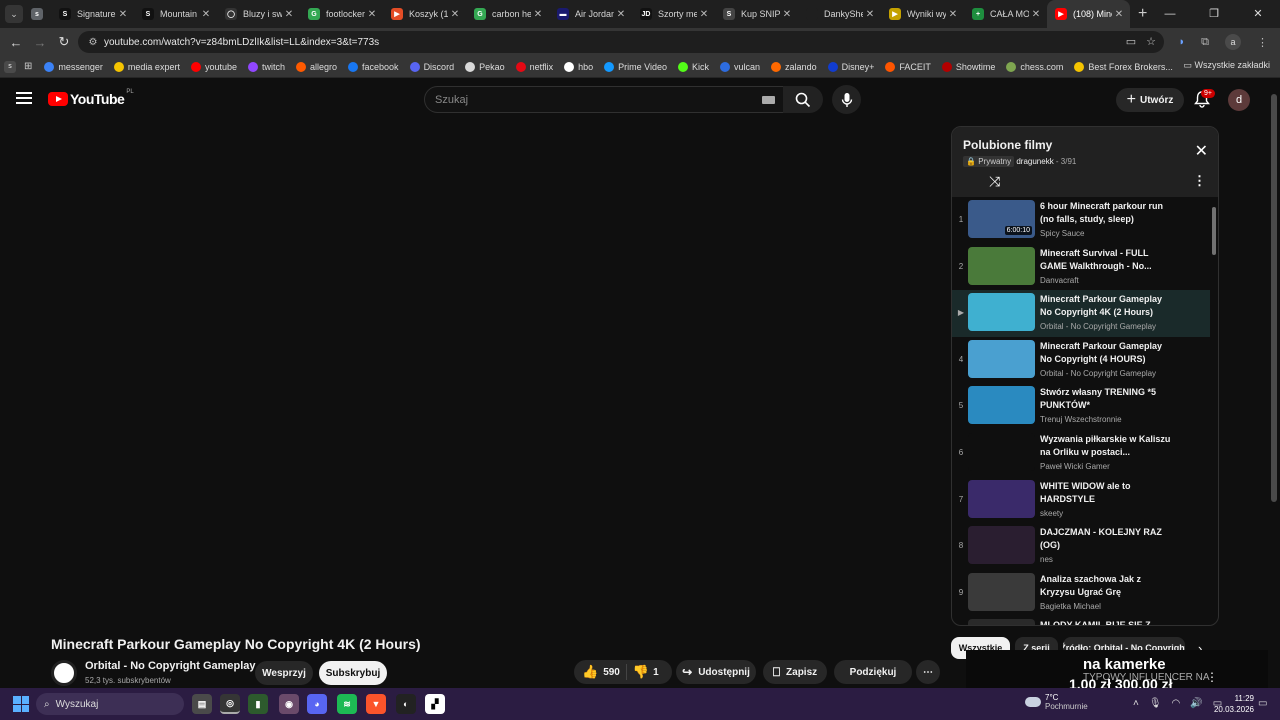  I want to click on browser-tab: S Mountain ✕, so click(175, 14).